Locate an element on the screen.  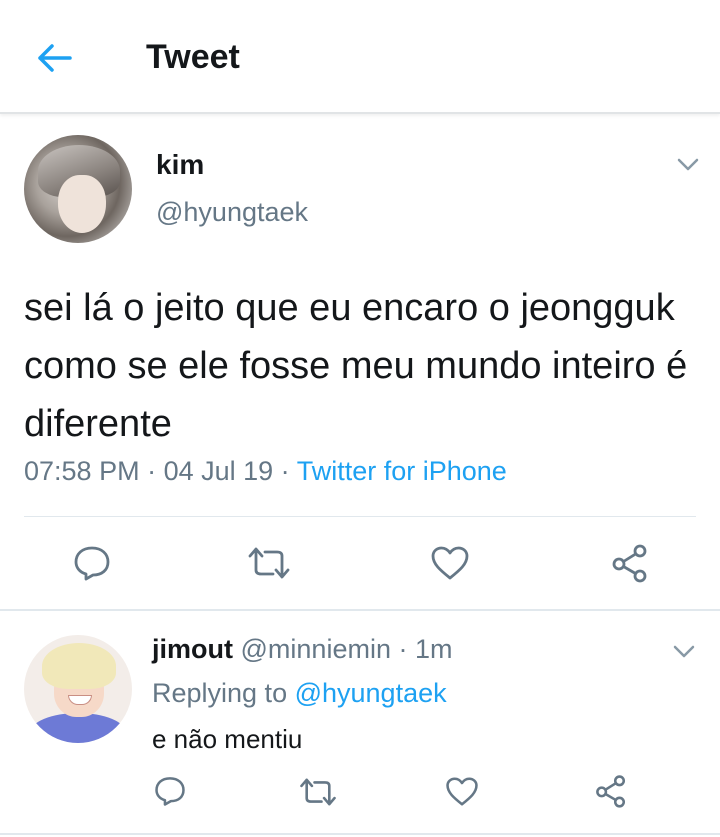
reply-avatar is located at coordinates (78, 689).